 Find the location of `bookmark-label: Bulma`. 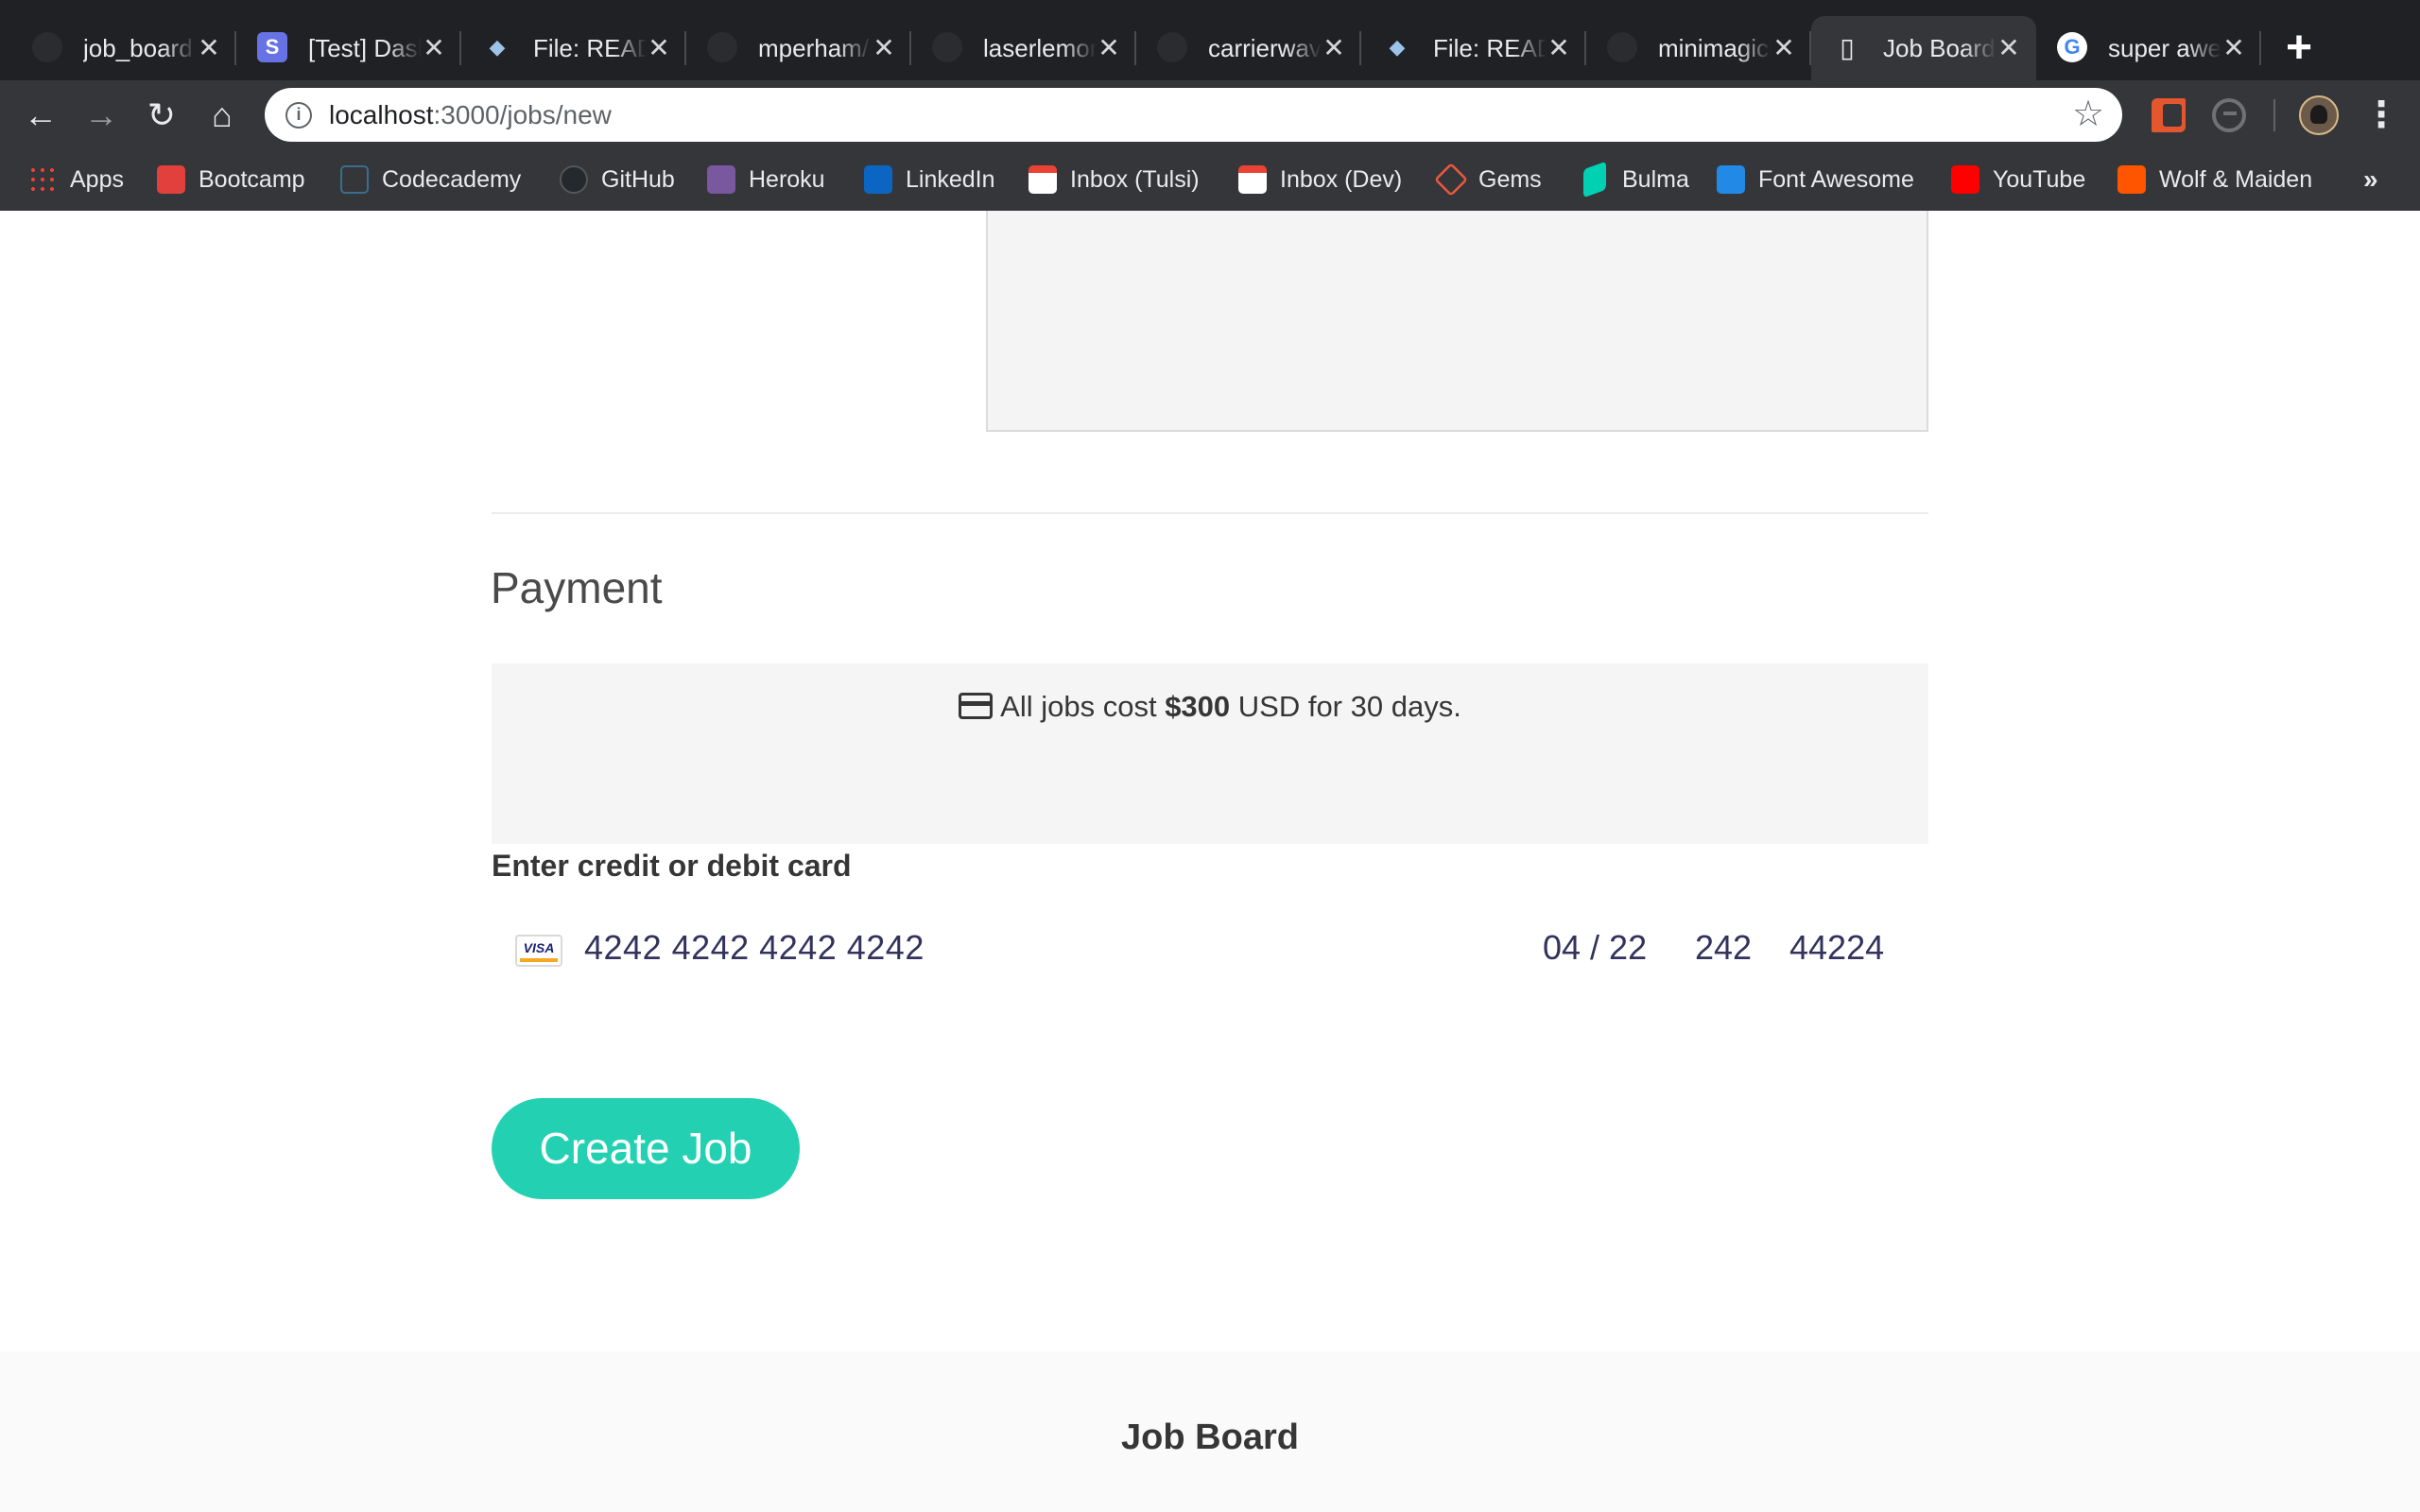

bookmark-label: Bulma is located at coordinates (1655, 179).